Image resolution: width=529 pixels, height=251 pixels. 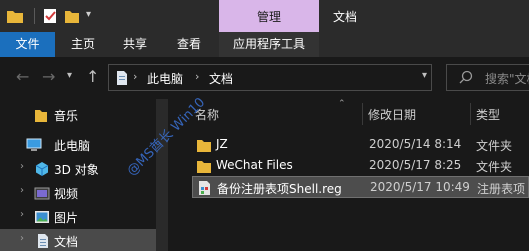 I want to click on nav-item-videos: › 视频, so click(x=78, y=193).